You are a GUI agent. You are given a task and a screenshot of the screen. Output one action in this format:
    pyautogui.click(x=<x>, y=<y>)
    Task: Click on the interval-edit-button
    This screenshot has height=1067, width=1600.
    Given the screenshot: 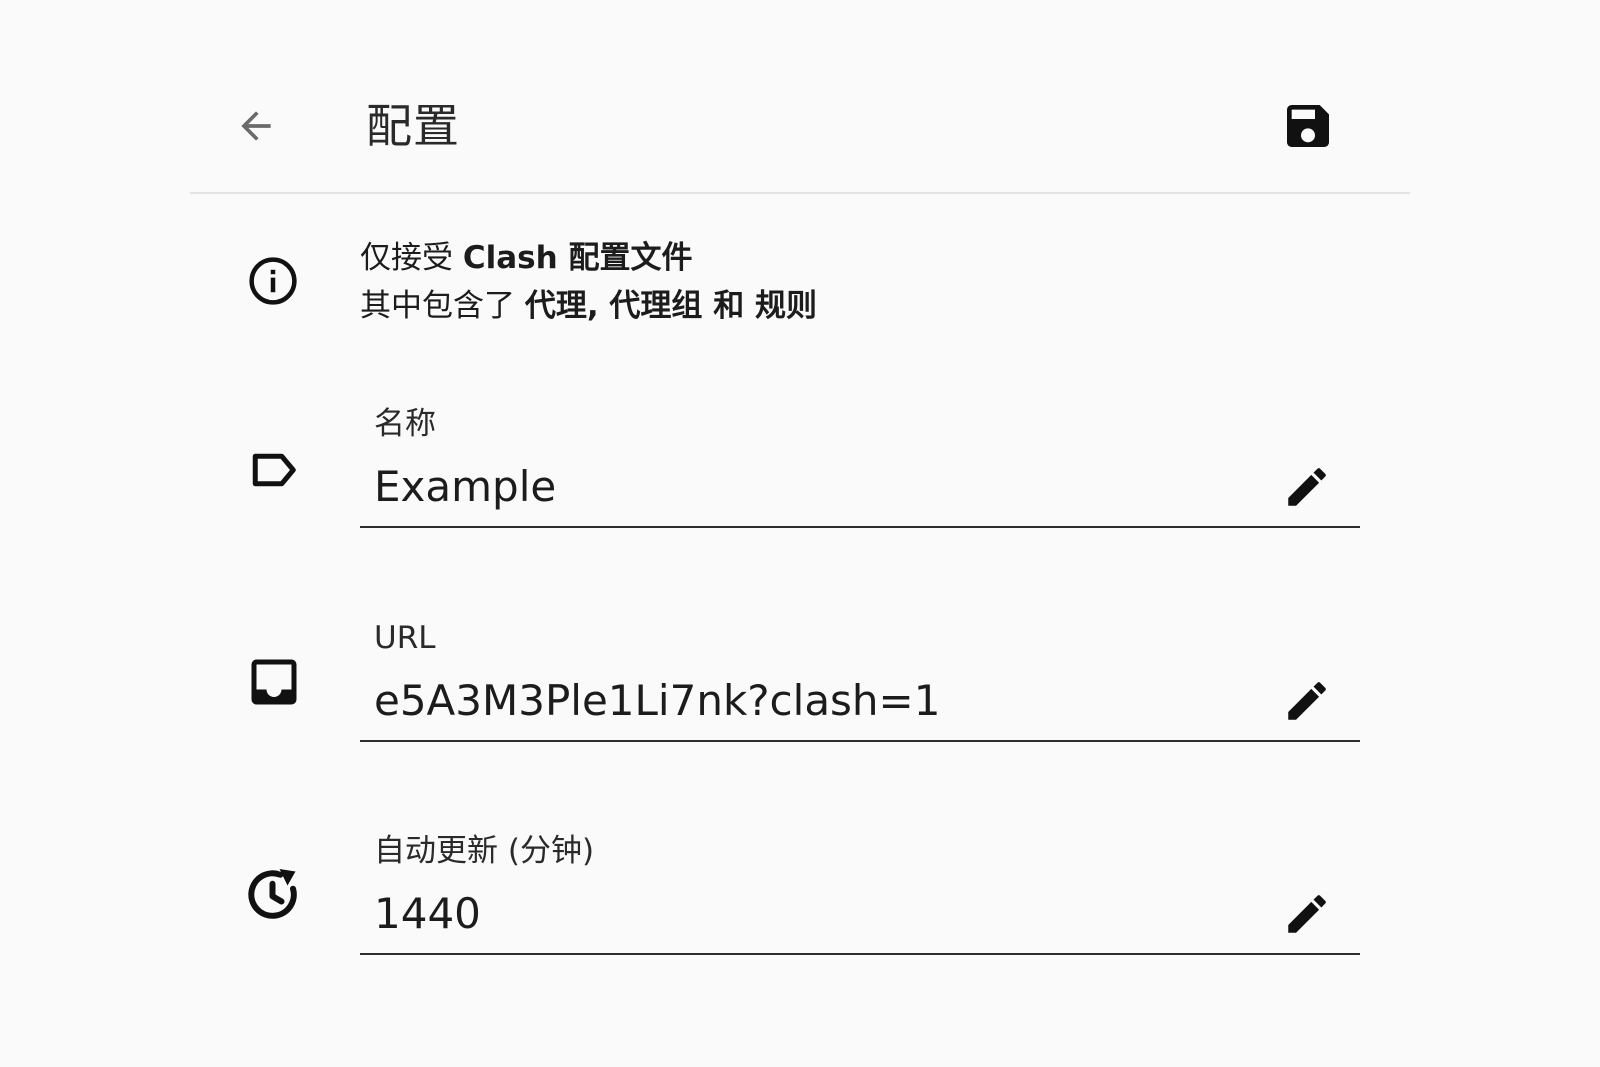 What is the action you would take?
    pyautogui.click(x=1307, y=914)
    